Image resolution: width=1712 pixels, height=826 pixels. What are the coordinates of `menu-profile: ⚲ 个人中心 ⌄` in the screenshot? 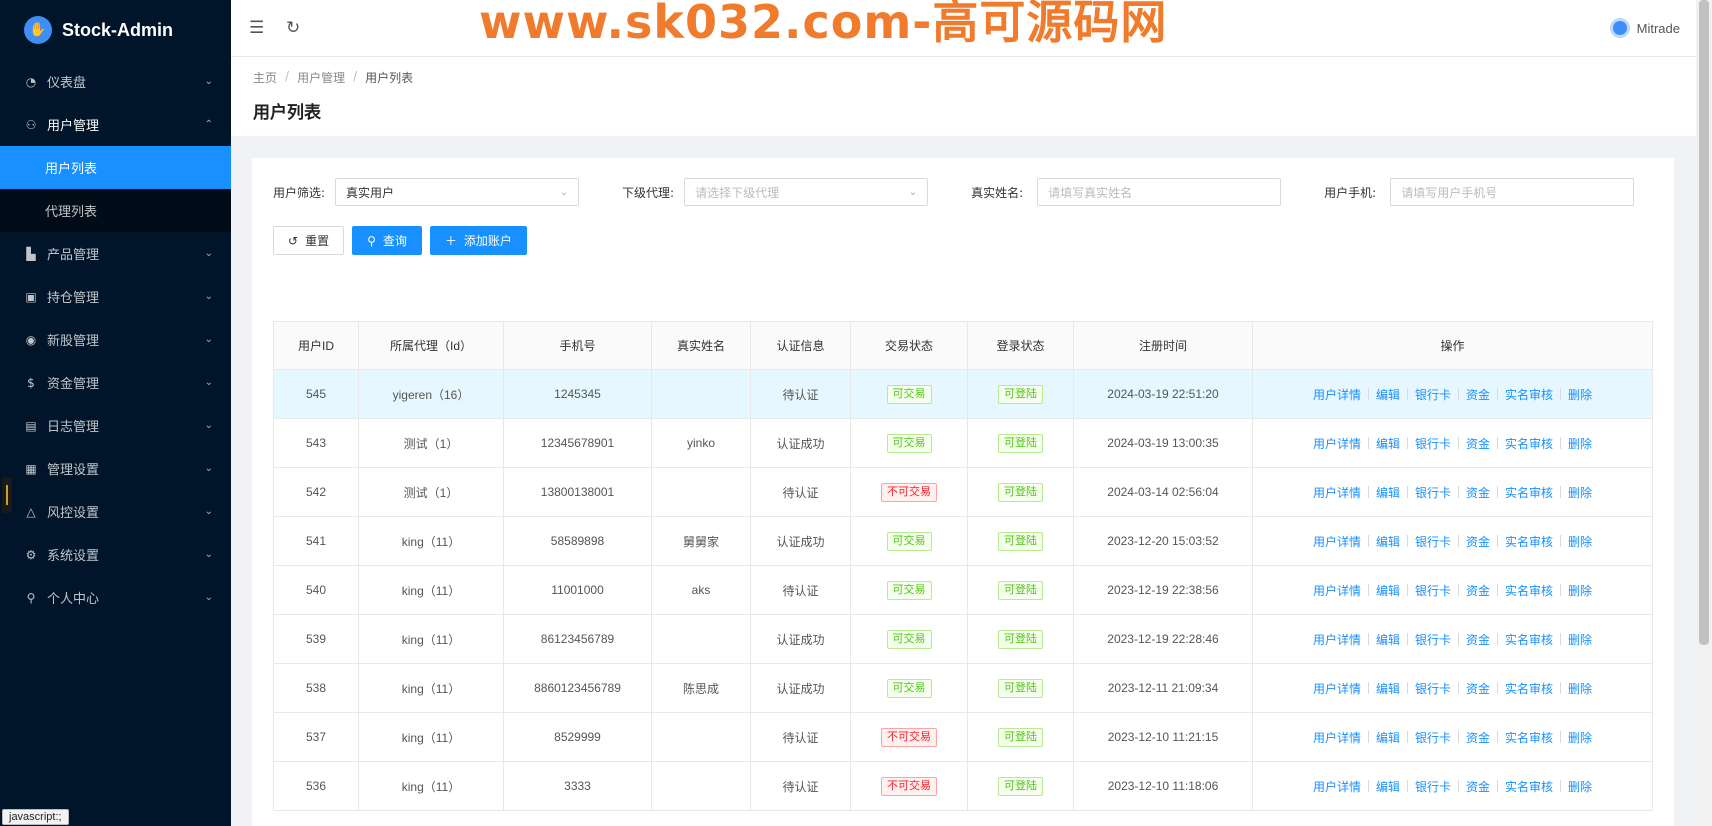 It's located at (115, 597).